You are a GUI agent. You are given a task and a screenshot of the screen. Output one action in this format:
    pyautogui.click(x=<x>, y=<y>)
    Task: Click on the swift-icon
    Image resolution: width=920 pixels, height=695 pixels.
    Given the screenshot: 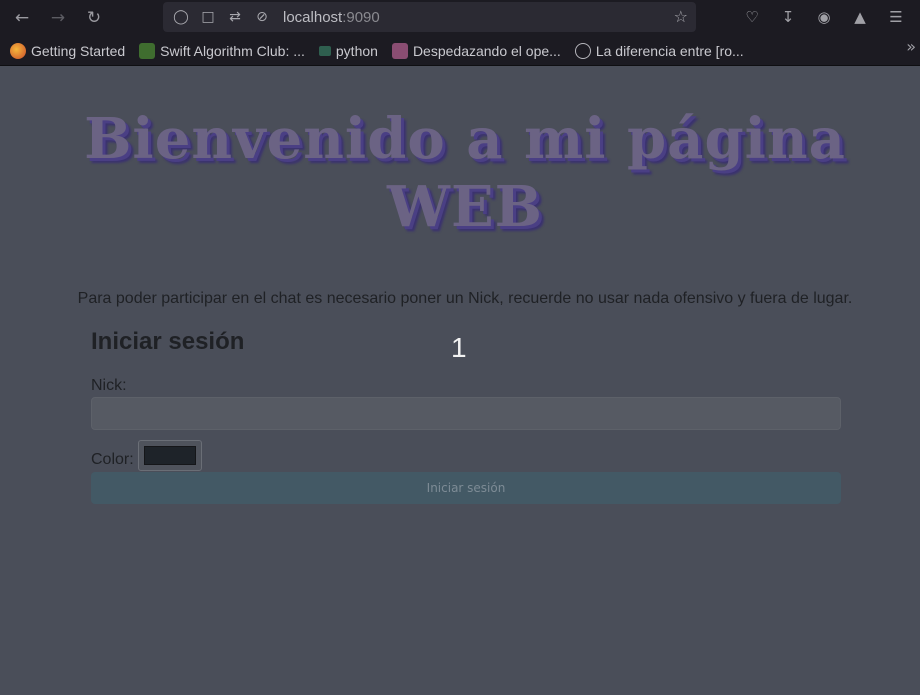 What is the action you would take?
    pyautogui.click(x=147, y=50)
    